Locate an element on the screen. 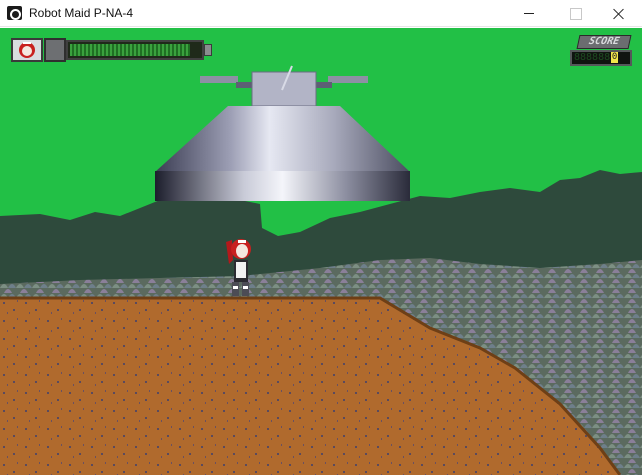 Image resolution: width=642 pixels, height=475 pixels. app-icon is located at coordinates (14, 13).